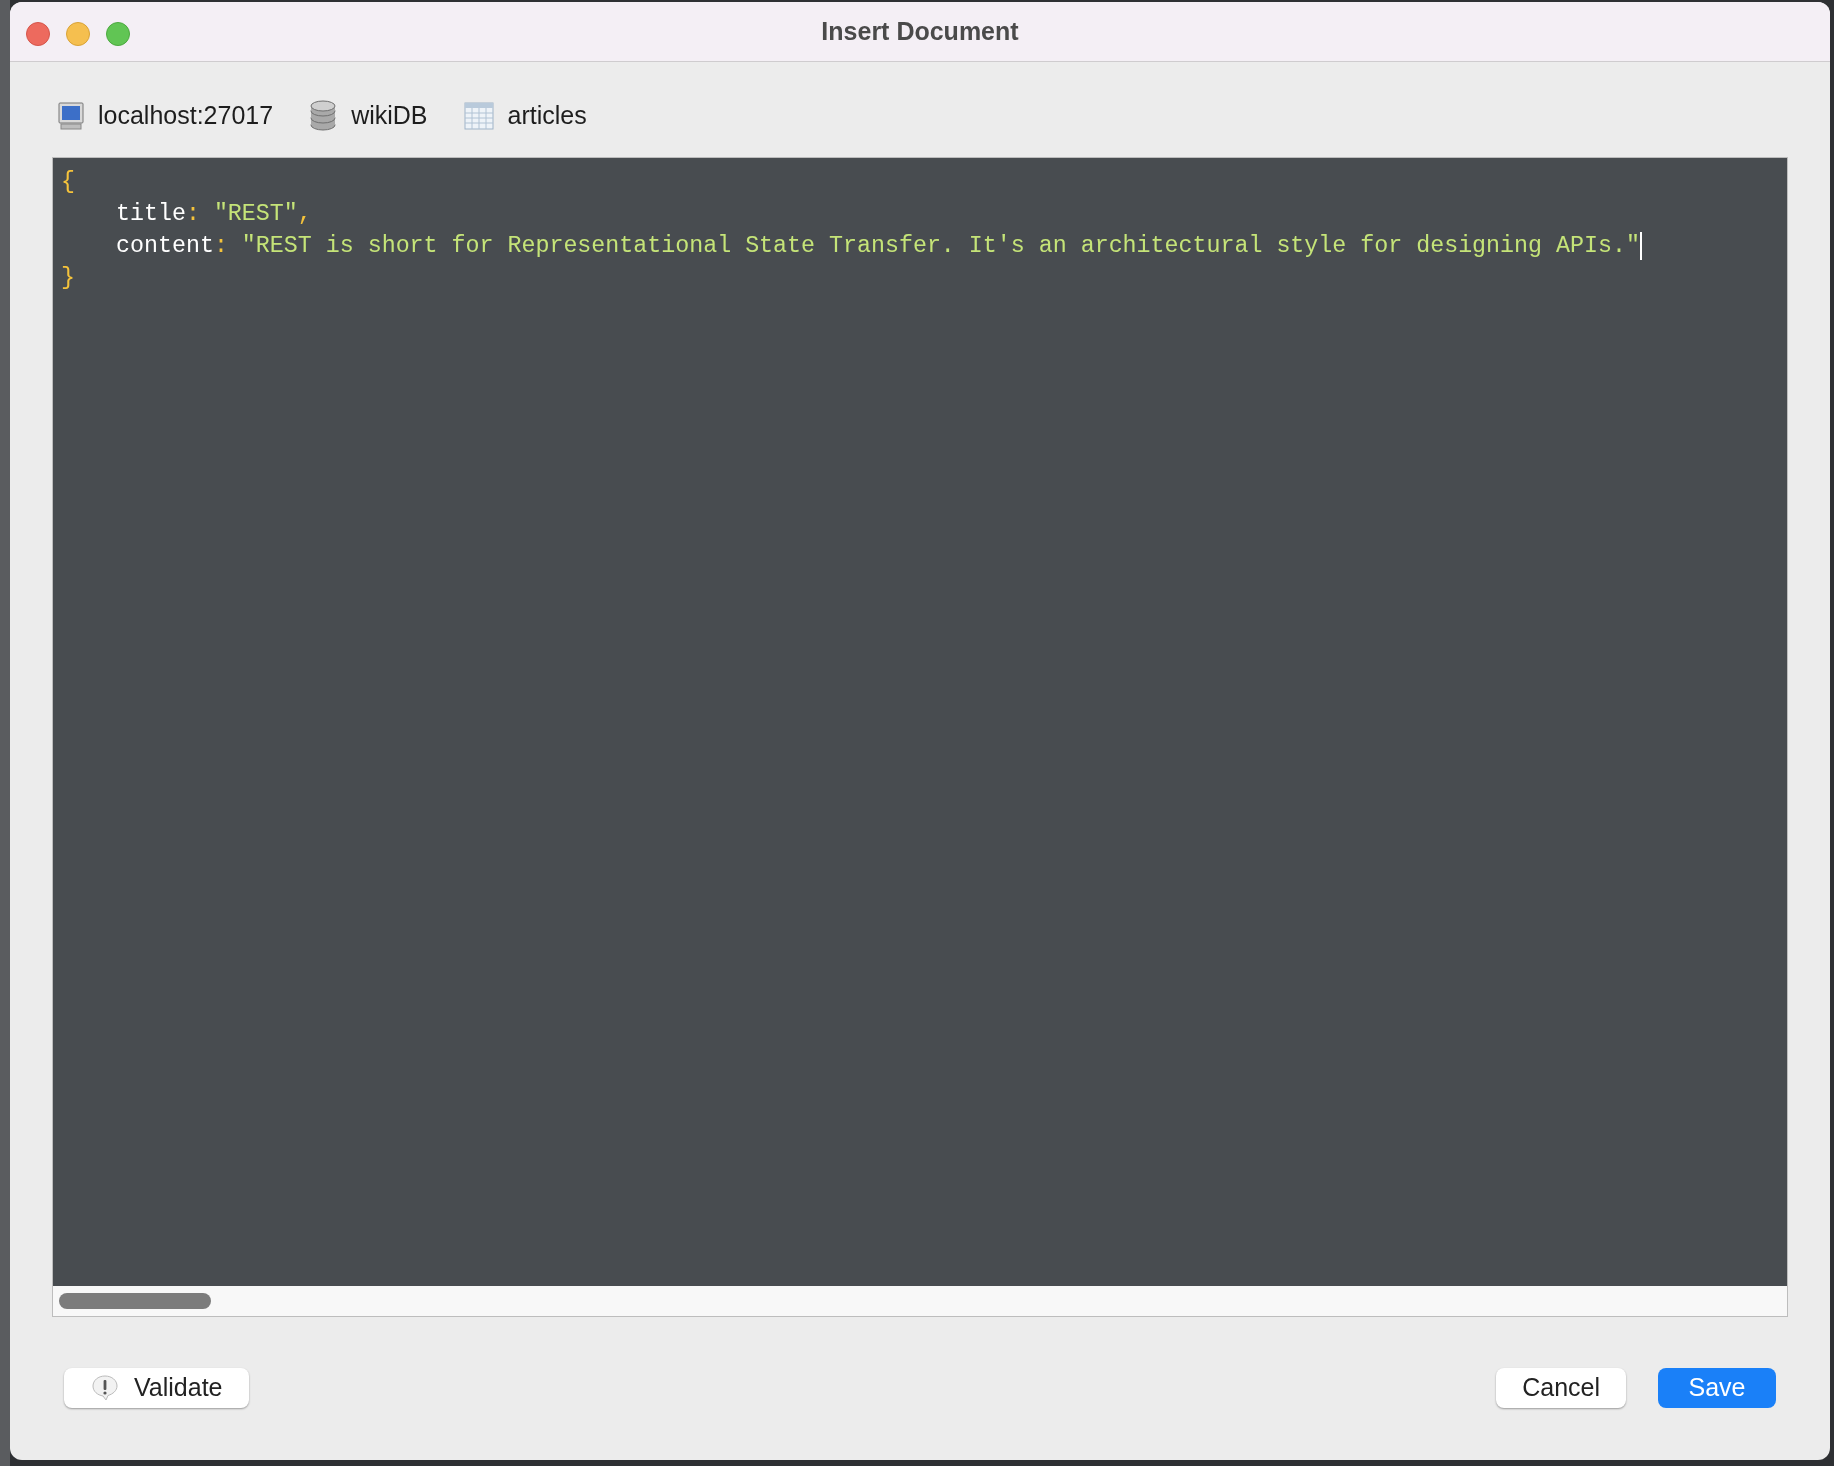 This screenshot has height=1466, width=1834. Describe the element at coordinates (478, 115) in the screenshot. I see `table-icon` at that location.